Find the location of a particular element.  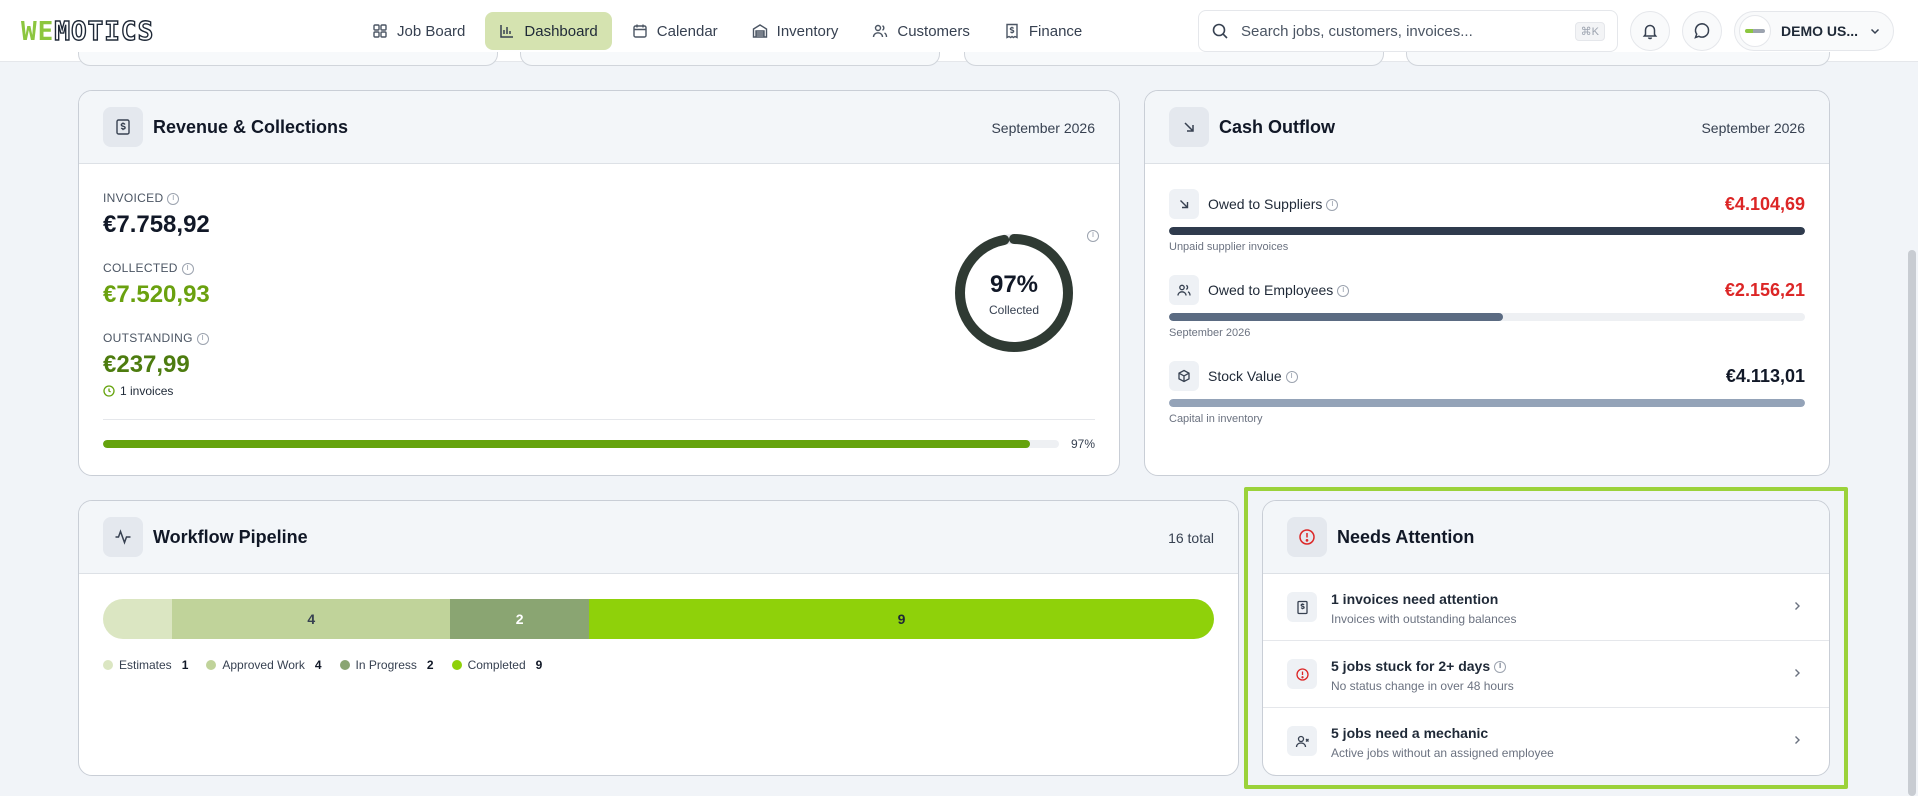

employees-value: €2.156,21 is located at coordinates (1764, 290).